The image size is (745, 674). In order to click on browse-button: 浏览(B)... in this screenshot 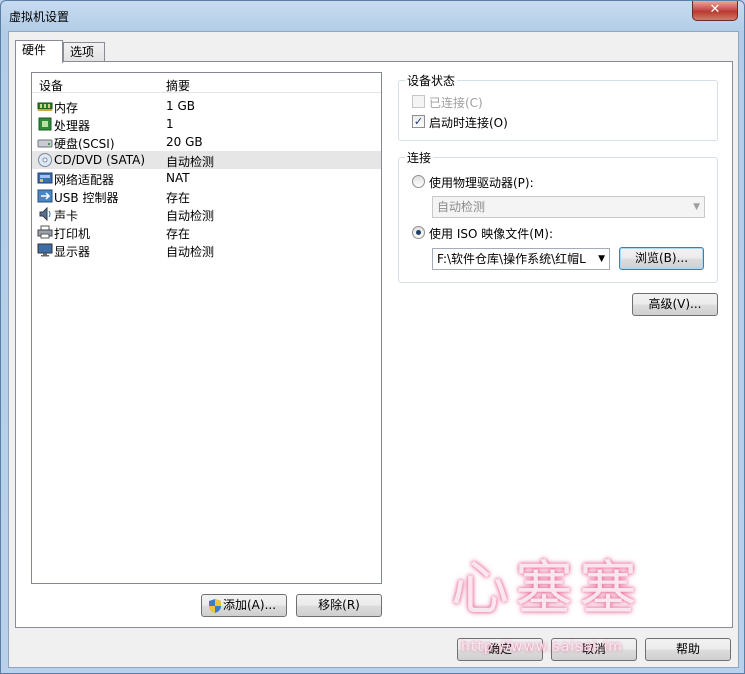, I will do `click(661, 258)`.